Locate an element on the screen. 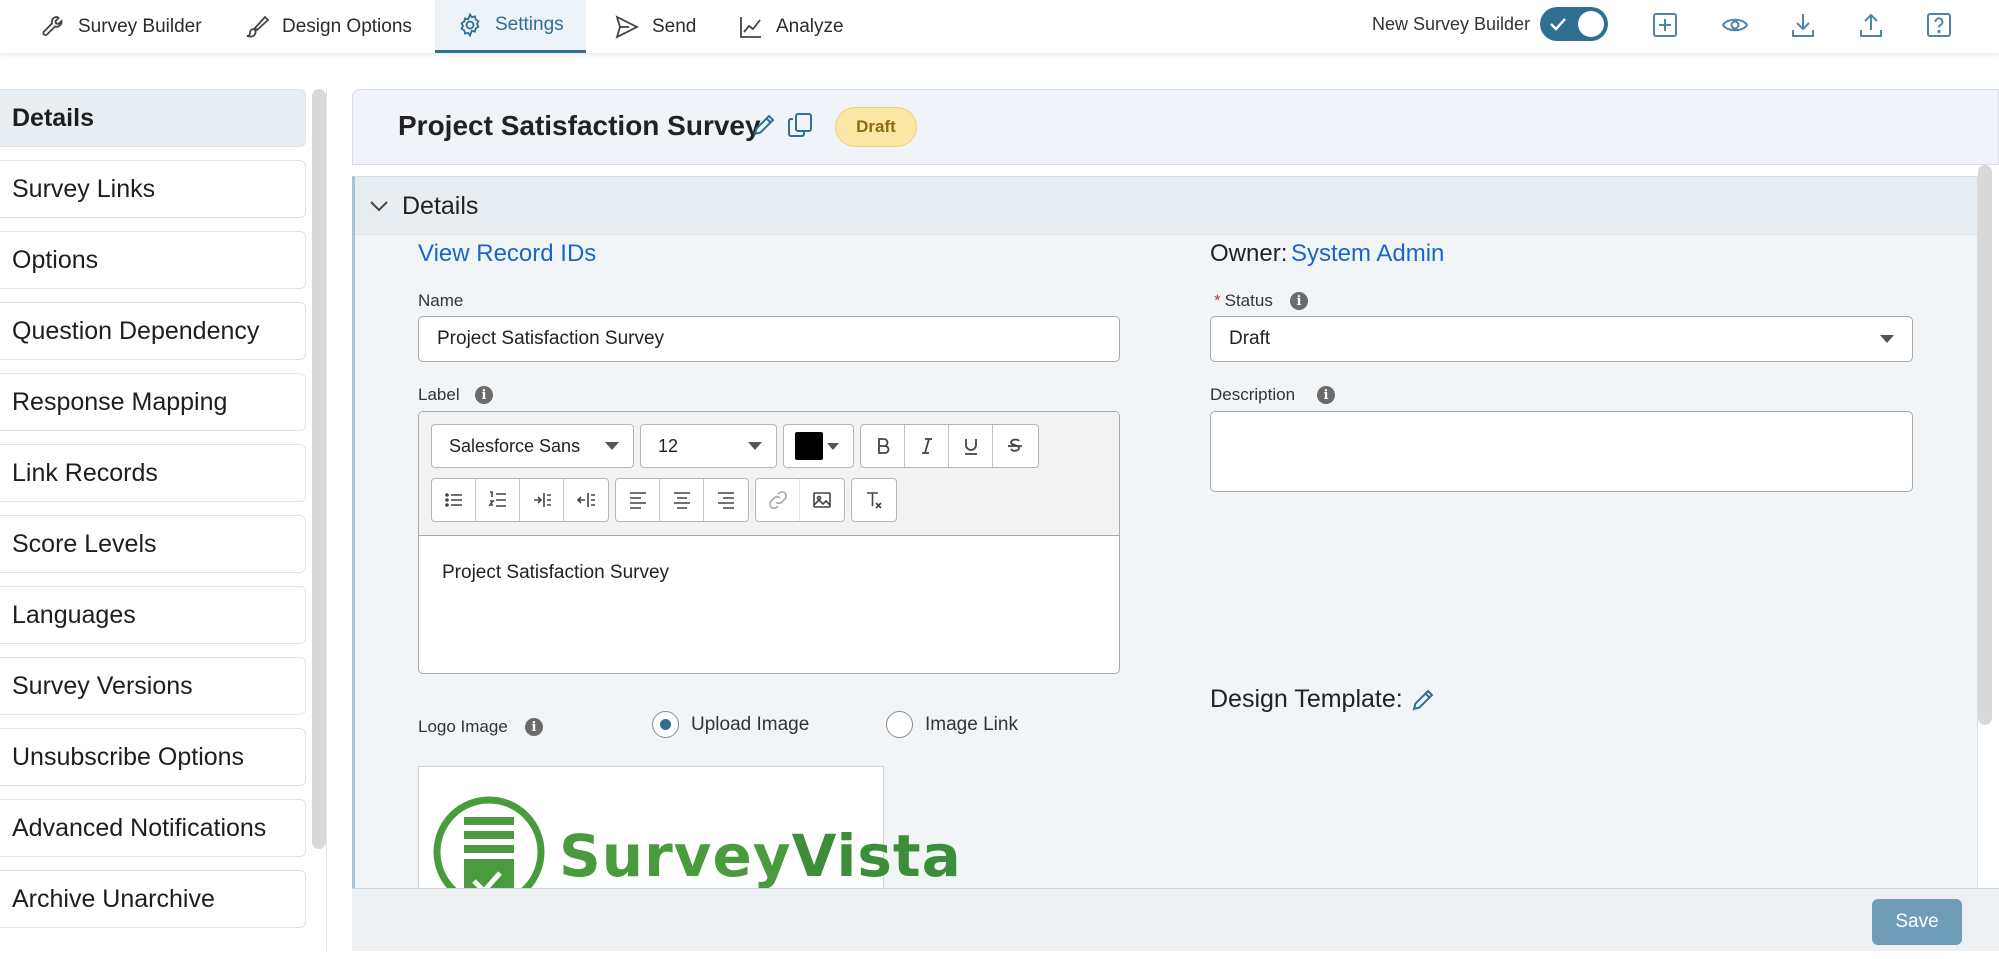 This screenshot has width=1999, height=959. eye-icon is located at coordinates (1735, 25).